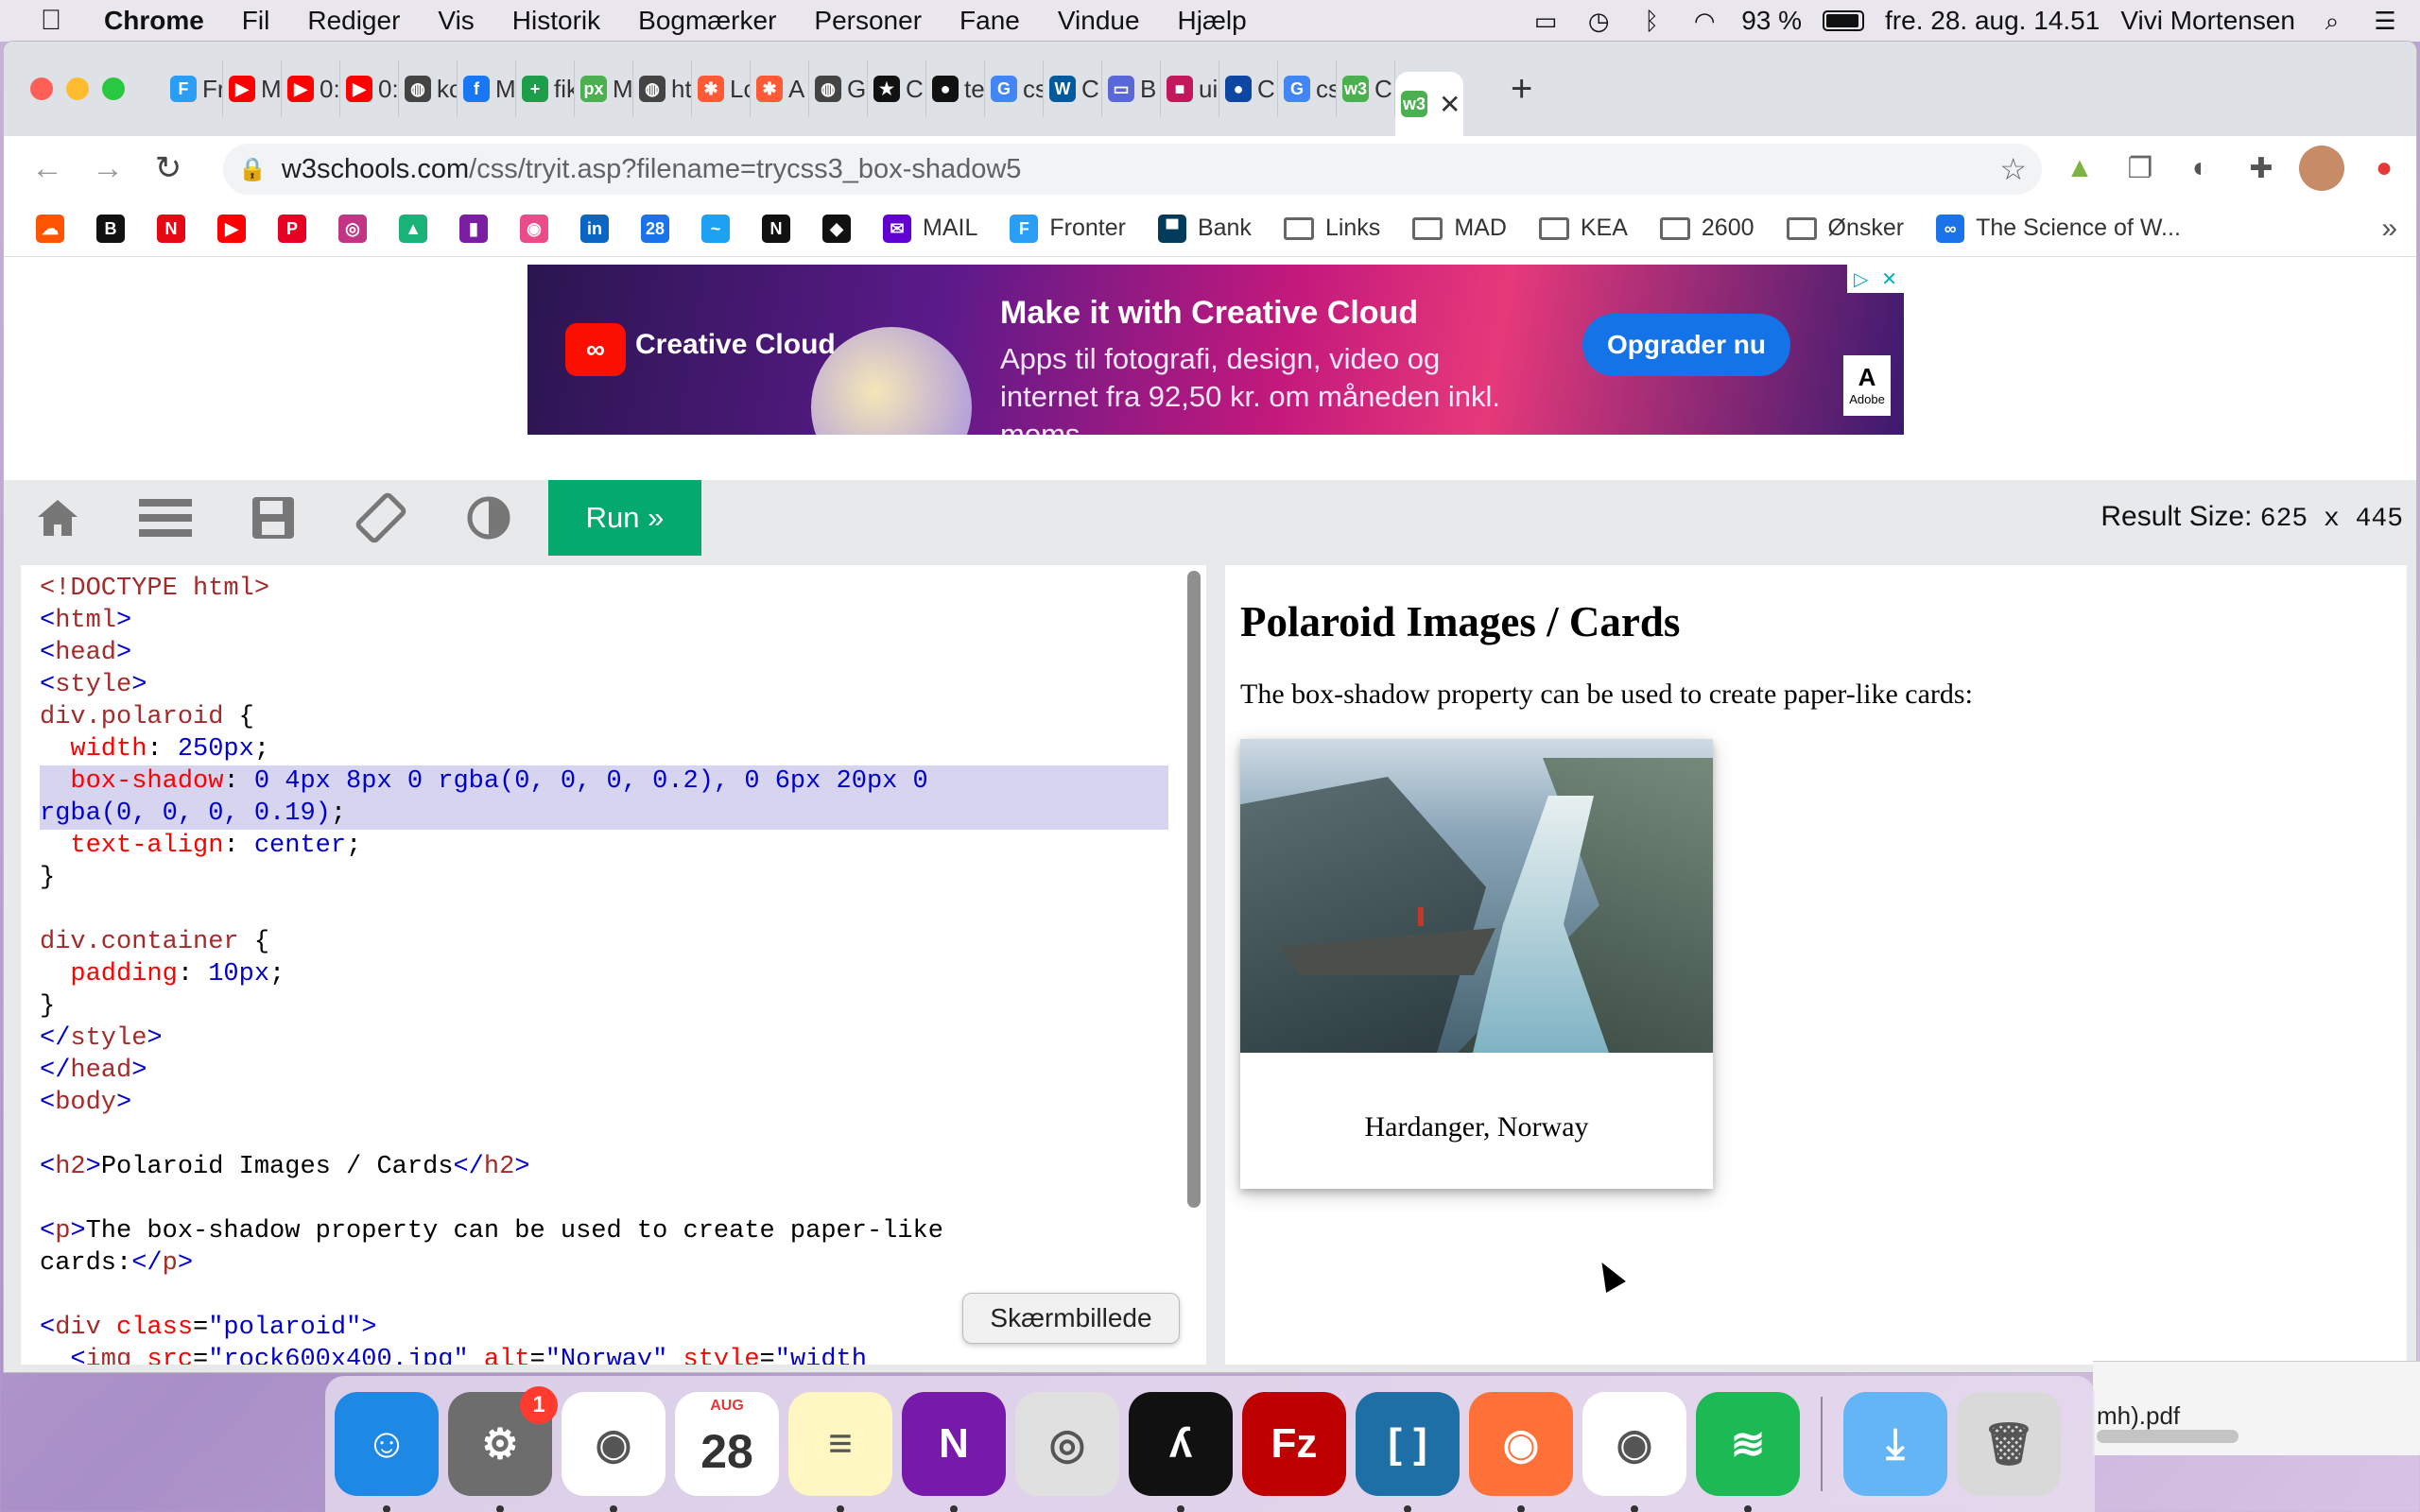 This screenshot has width=2420, height=1512. Describe the element at coordinates (256, 21) in the screenshot. I see `menu-fil: Fil` at that location.